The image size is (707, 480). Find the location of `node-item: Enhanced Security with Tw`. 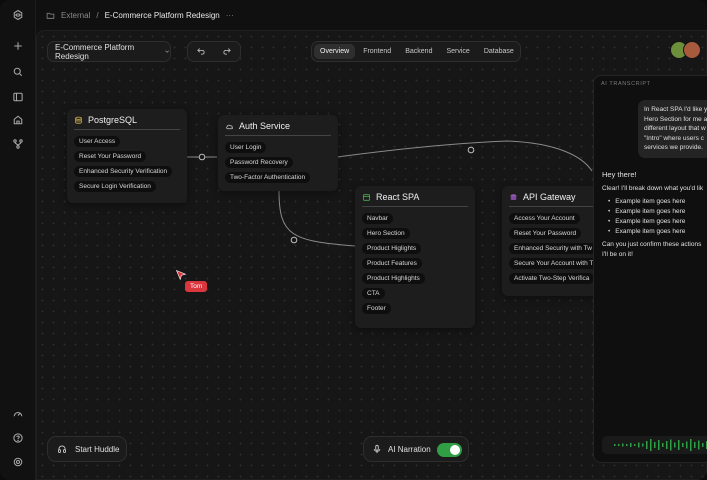

node-item: Enhanced Security with Tw is located at coordinates (553, 248).